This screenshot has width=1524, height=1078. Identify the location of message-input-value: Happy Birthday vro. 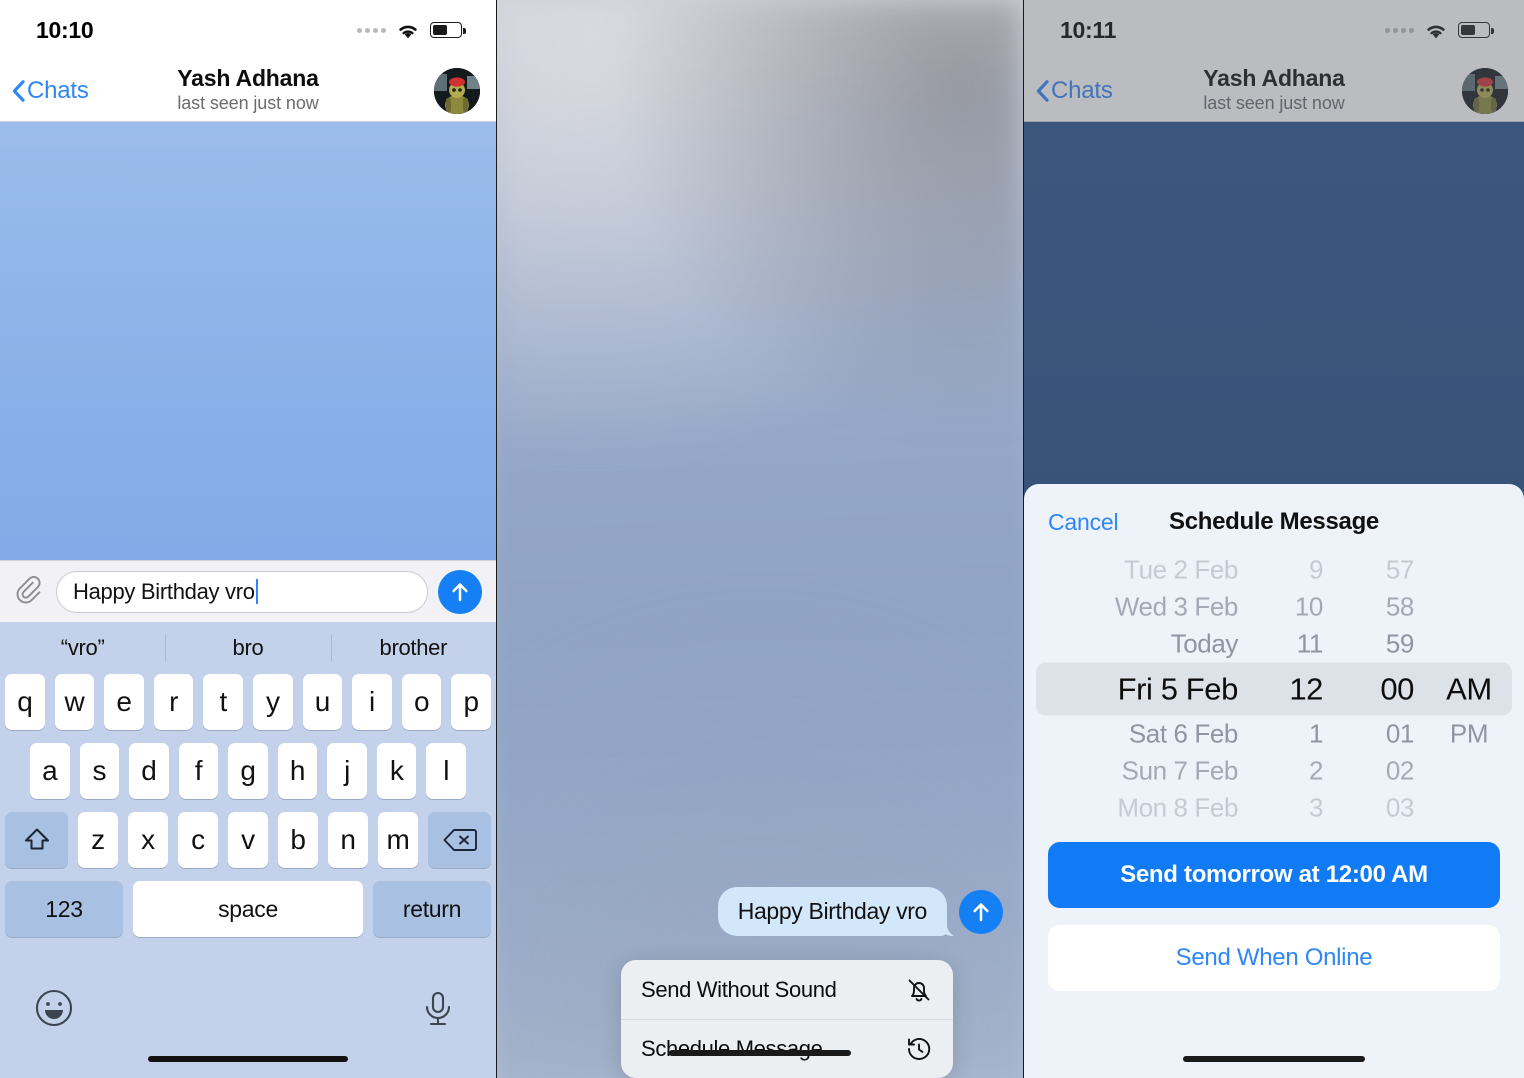
(164, 591).